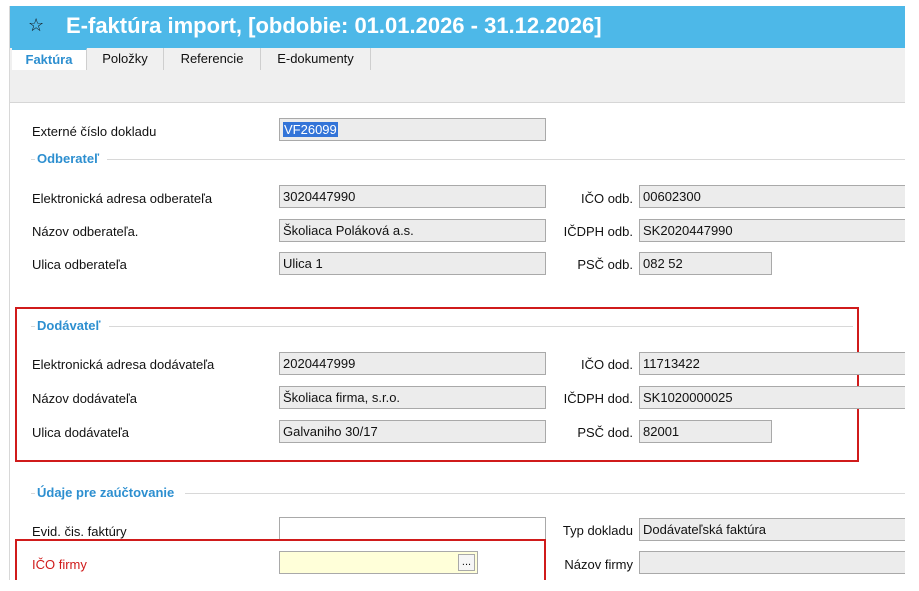 The width and height of the screenshot is (919, 591). I want to click on evid-cislo-label: Evid. čis. faktúry, so click(79, 531).